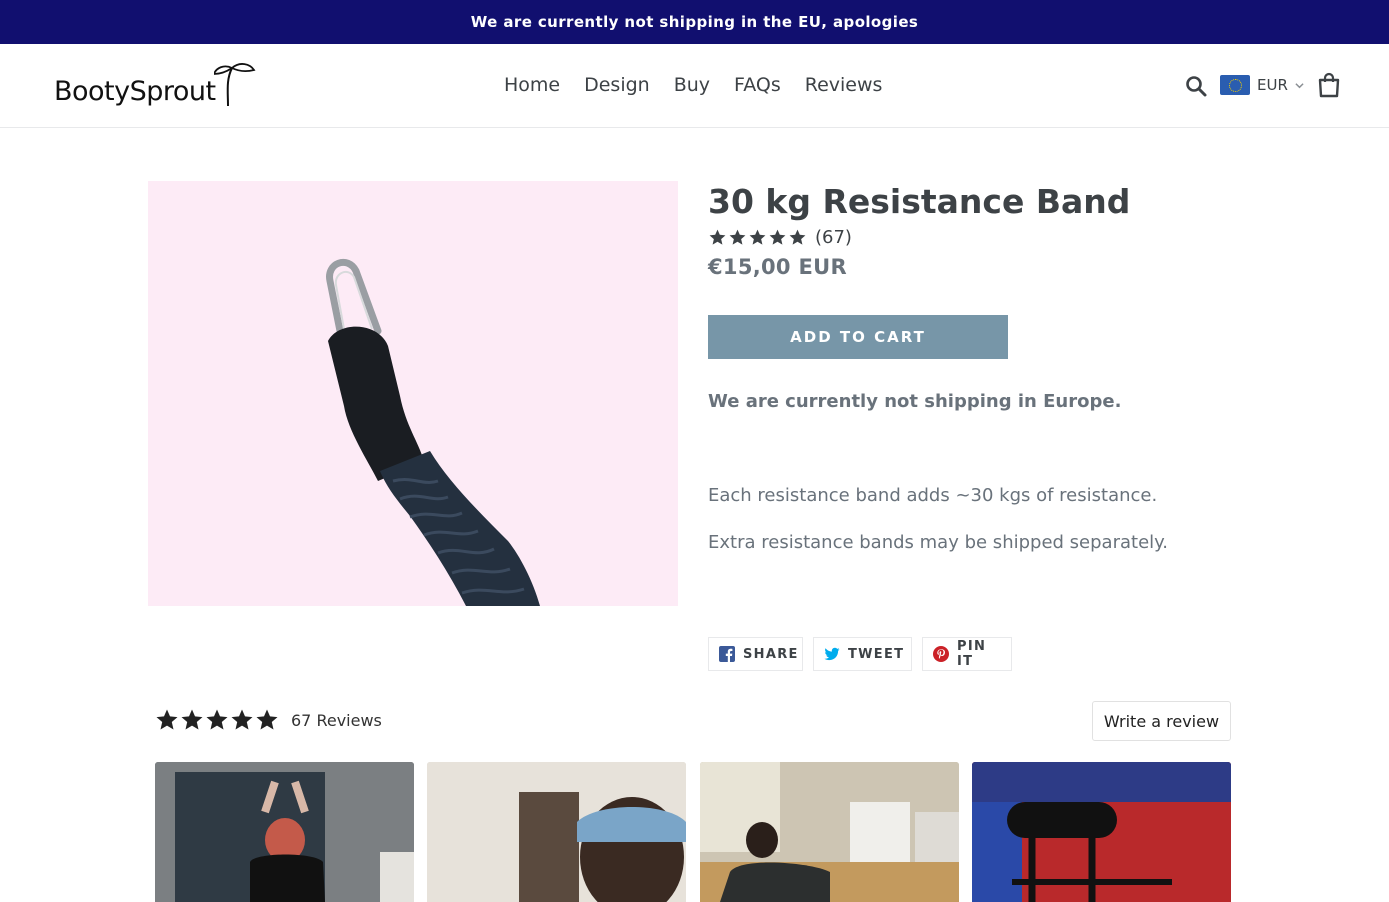 Image resolution: width=1389 pixels, height=902 pixels. I want to click on share-twitter-button: TWEET, so click(862, 654).